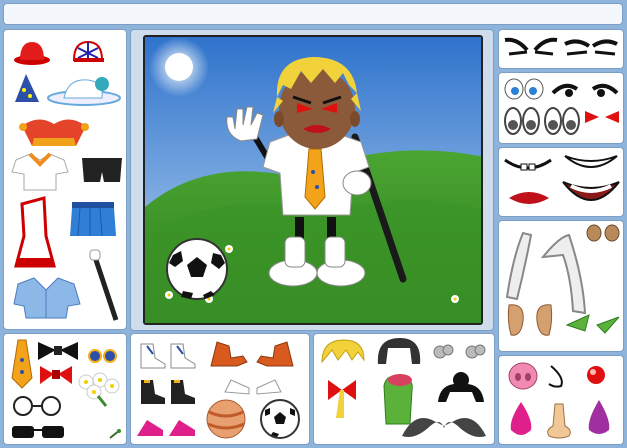 This screenshot has width=627, height=448. Describe the element at coordinates (22, 364) in the screenshot. I see `orange-tie` at that location.